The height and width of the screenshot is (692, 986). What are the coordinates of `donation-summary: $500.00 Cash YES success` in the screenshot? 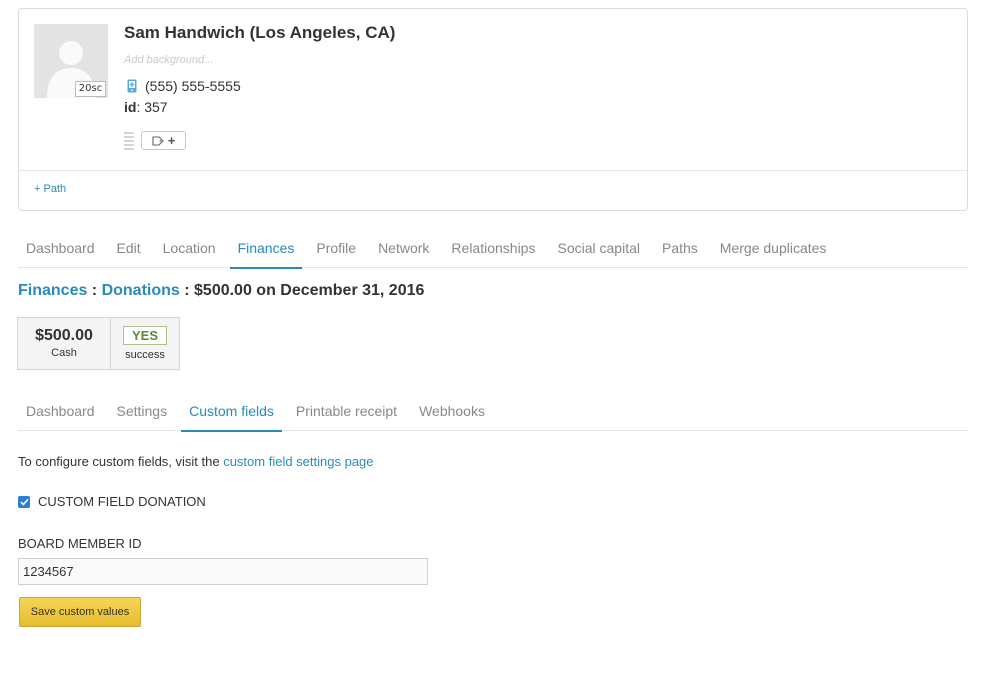 It's located at (98, 343).